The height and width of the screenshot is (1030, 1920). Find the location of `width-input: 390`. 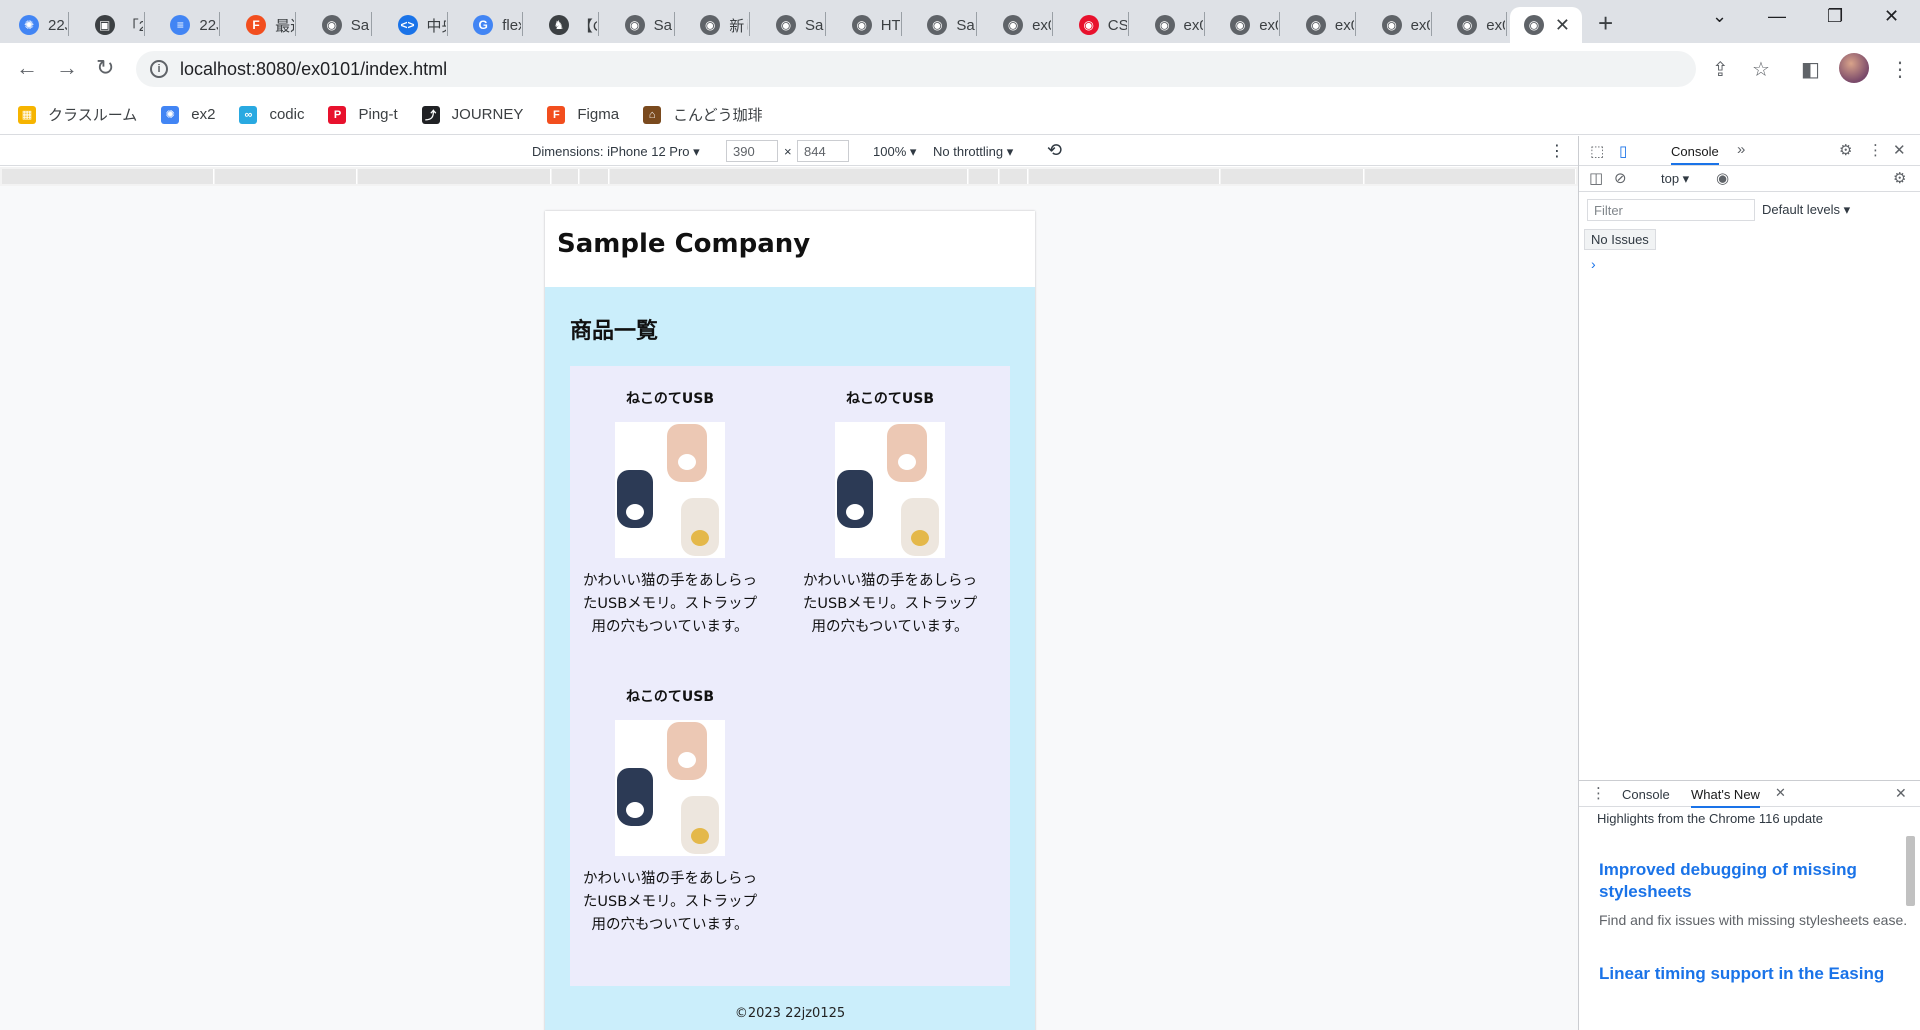

width-input: 390 is located at coordinates (752, 151).